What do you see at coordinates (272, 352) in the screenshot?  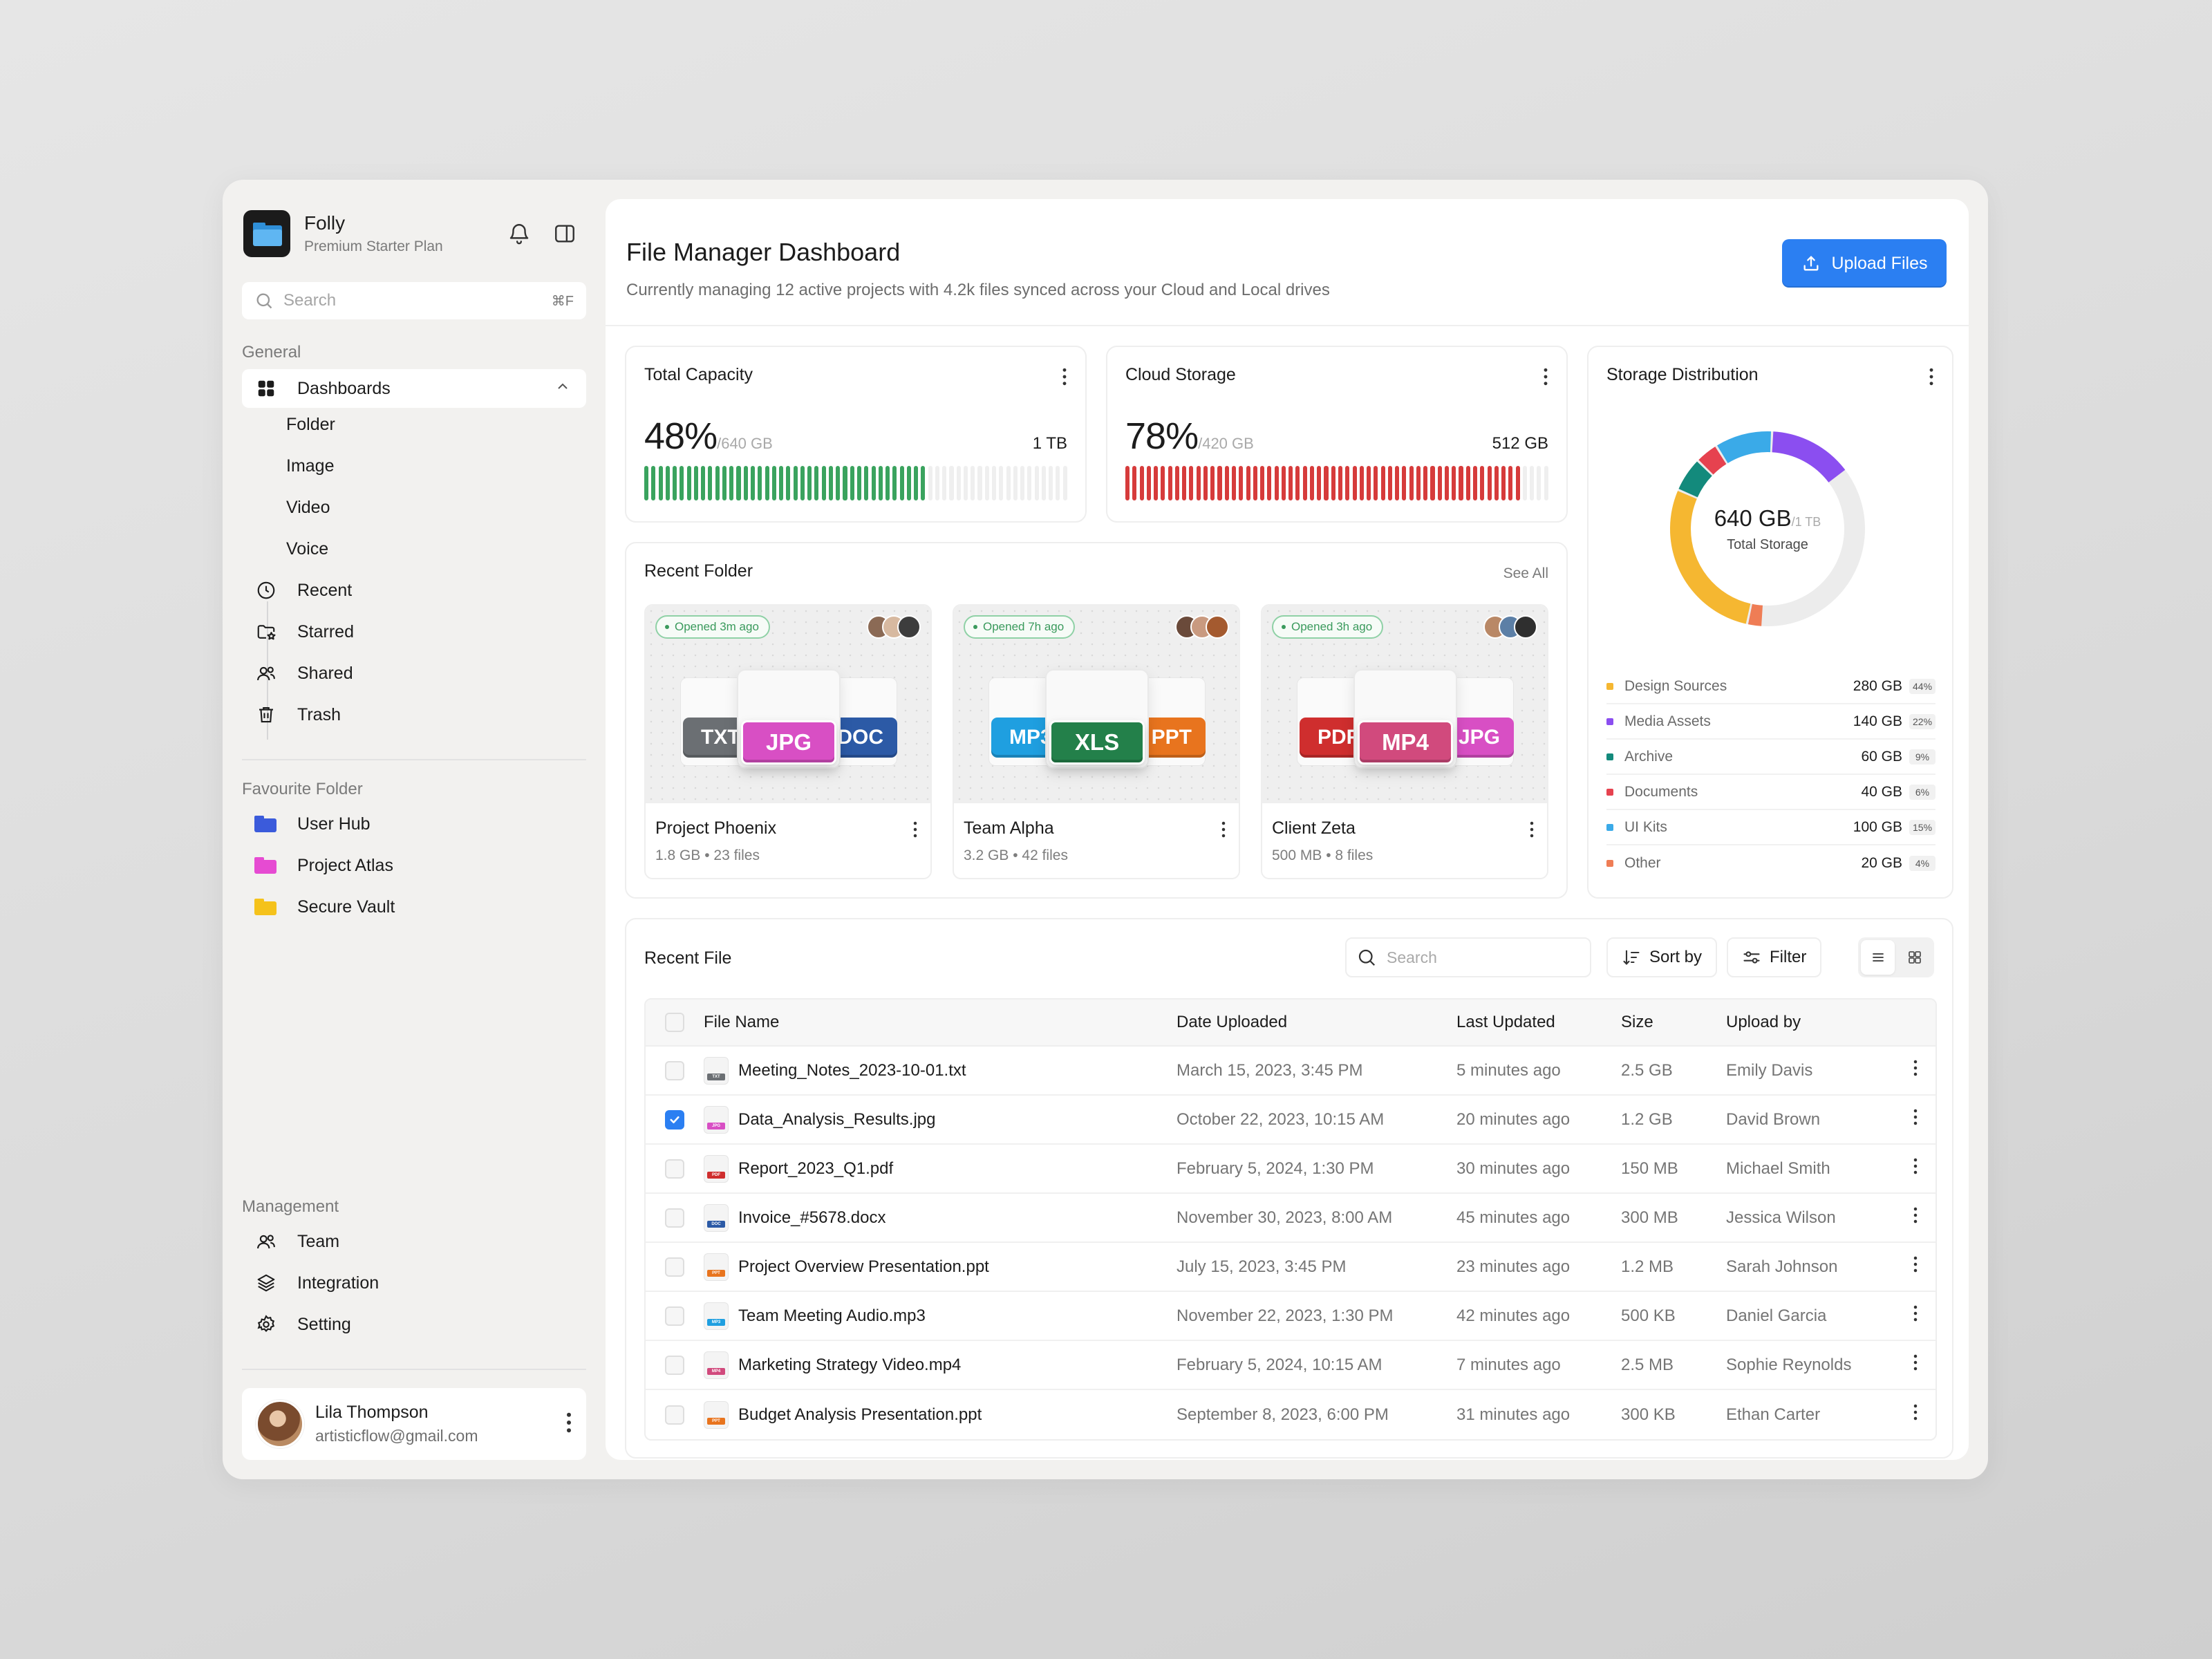 I see `section-label-general: General` at bounding box center [272, 352].